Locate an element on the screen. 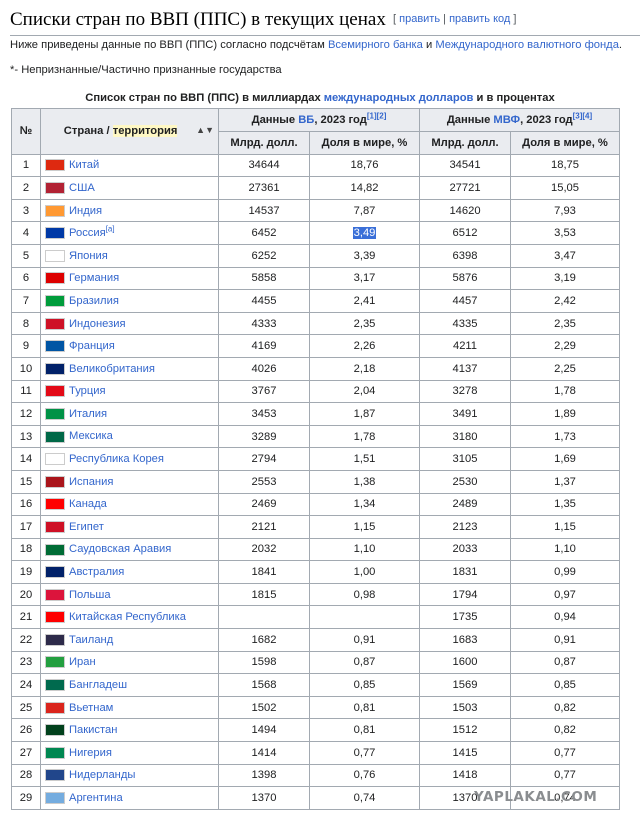  wb-share-cell: 3,49 is located at coordinates (364, 233).